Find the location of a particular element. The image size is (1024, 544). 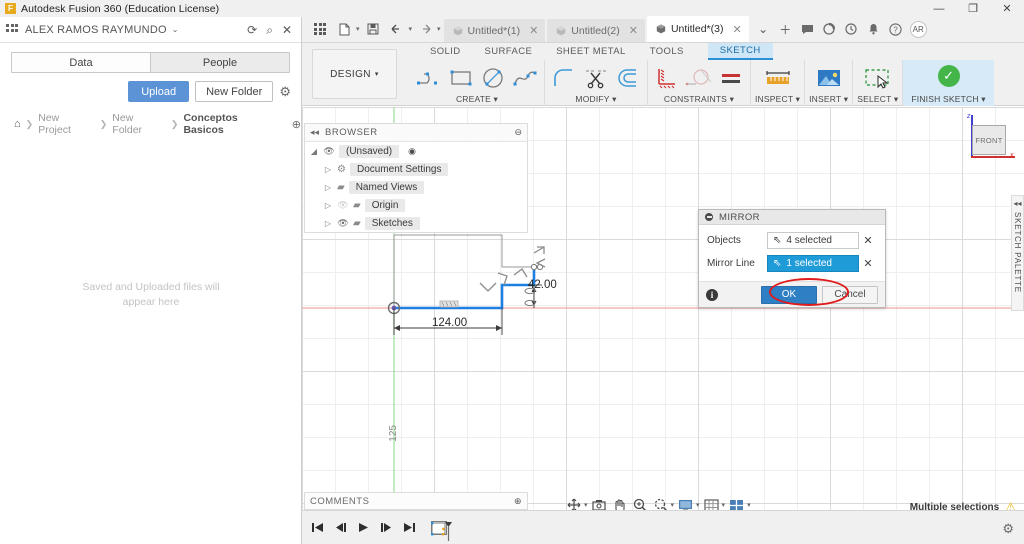

rectangle-icon is located at coordinates (461, 78).